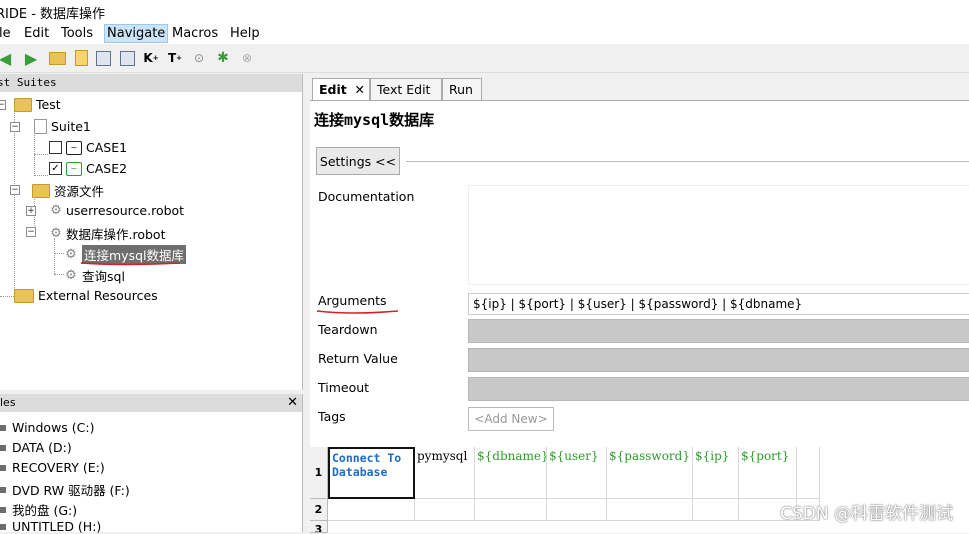 This screenshot has height=534, width=969. Describe the element at coordinates (223, 58) in the screenshot. I see `bug-icon: ✱` at that location.